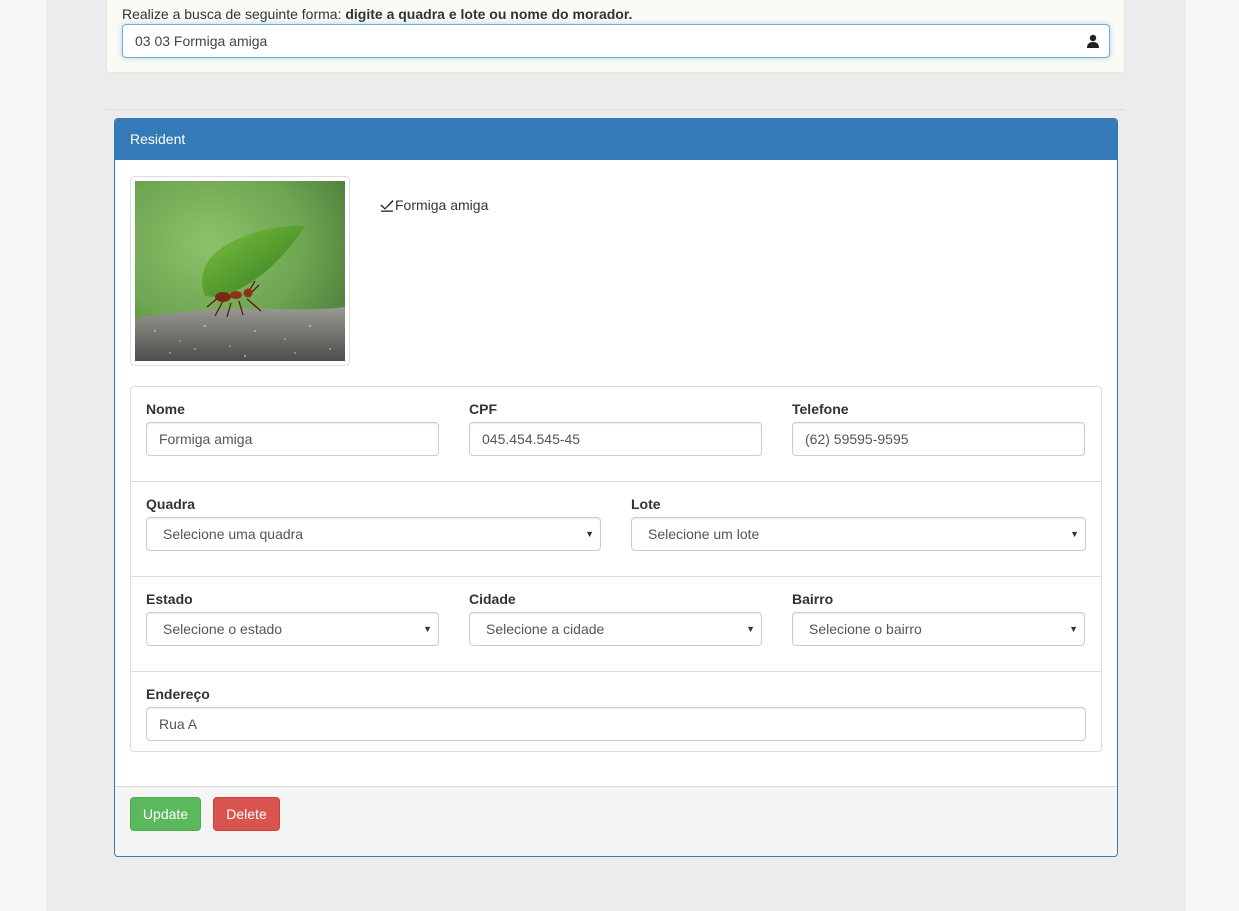  I want to click on resident-photo, so click(240, 271).